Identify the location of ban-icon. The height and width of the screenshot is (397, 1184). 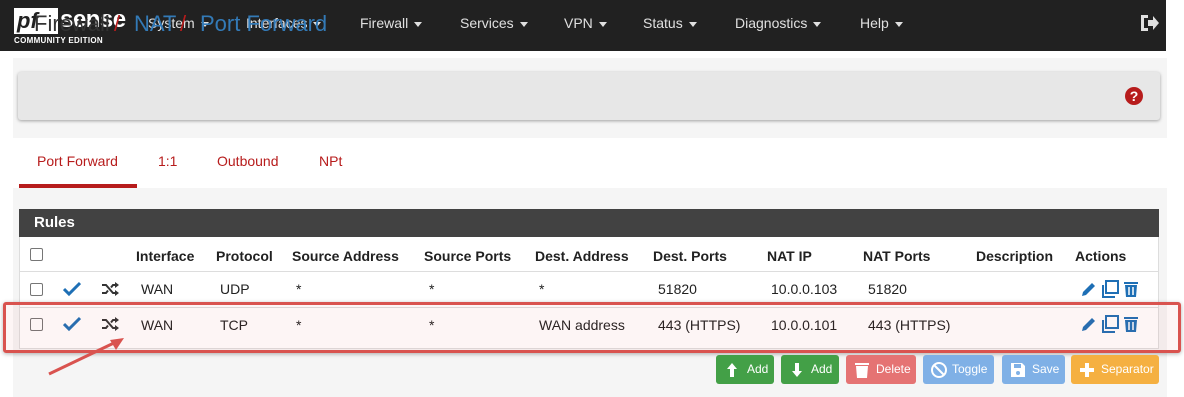
(939, 370).